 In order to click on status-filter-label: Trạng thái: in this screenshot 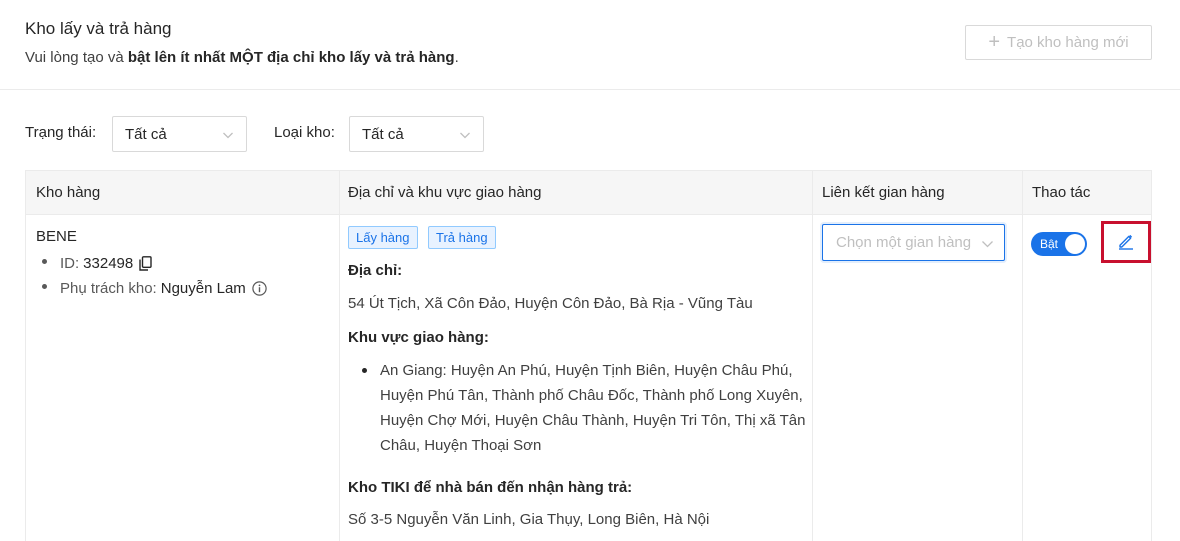, I will do `click(61, 132)`.